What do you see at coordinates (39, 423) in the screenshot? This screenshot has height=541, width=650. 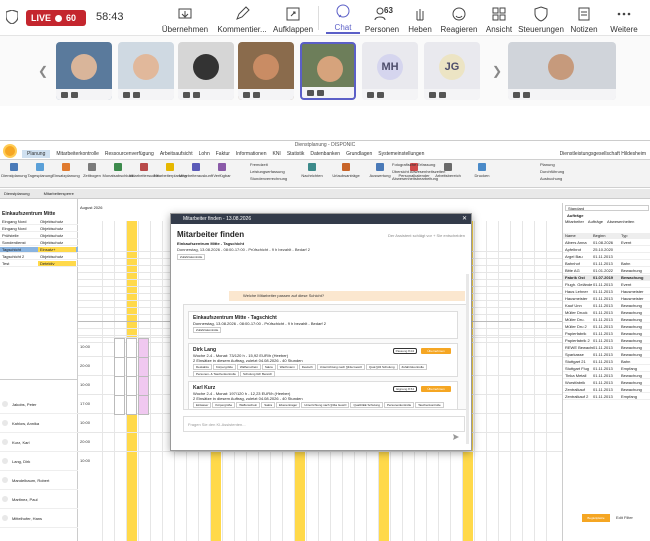 I see `employee-row: Kahlow, Annika` at bounding box center [39, 423].